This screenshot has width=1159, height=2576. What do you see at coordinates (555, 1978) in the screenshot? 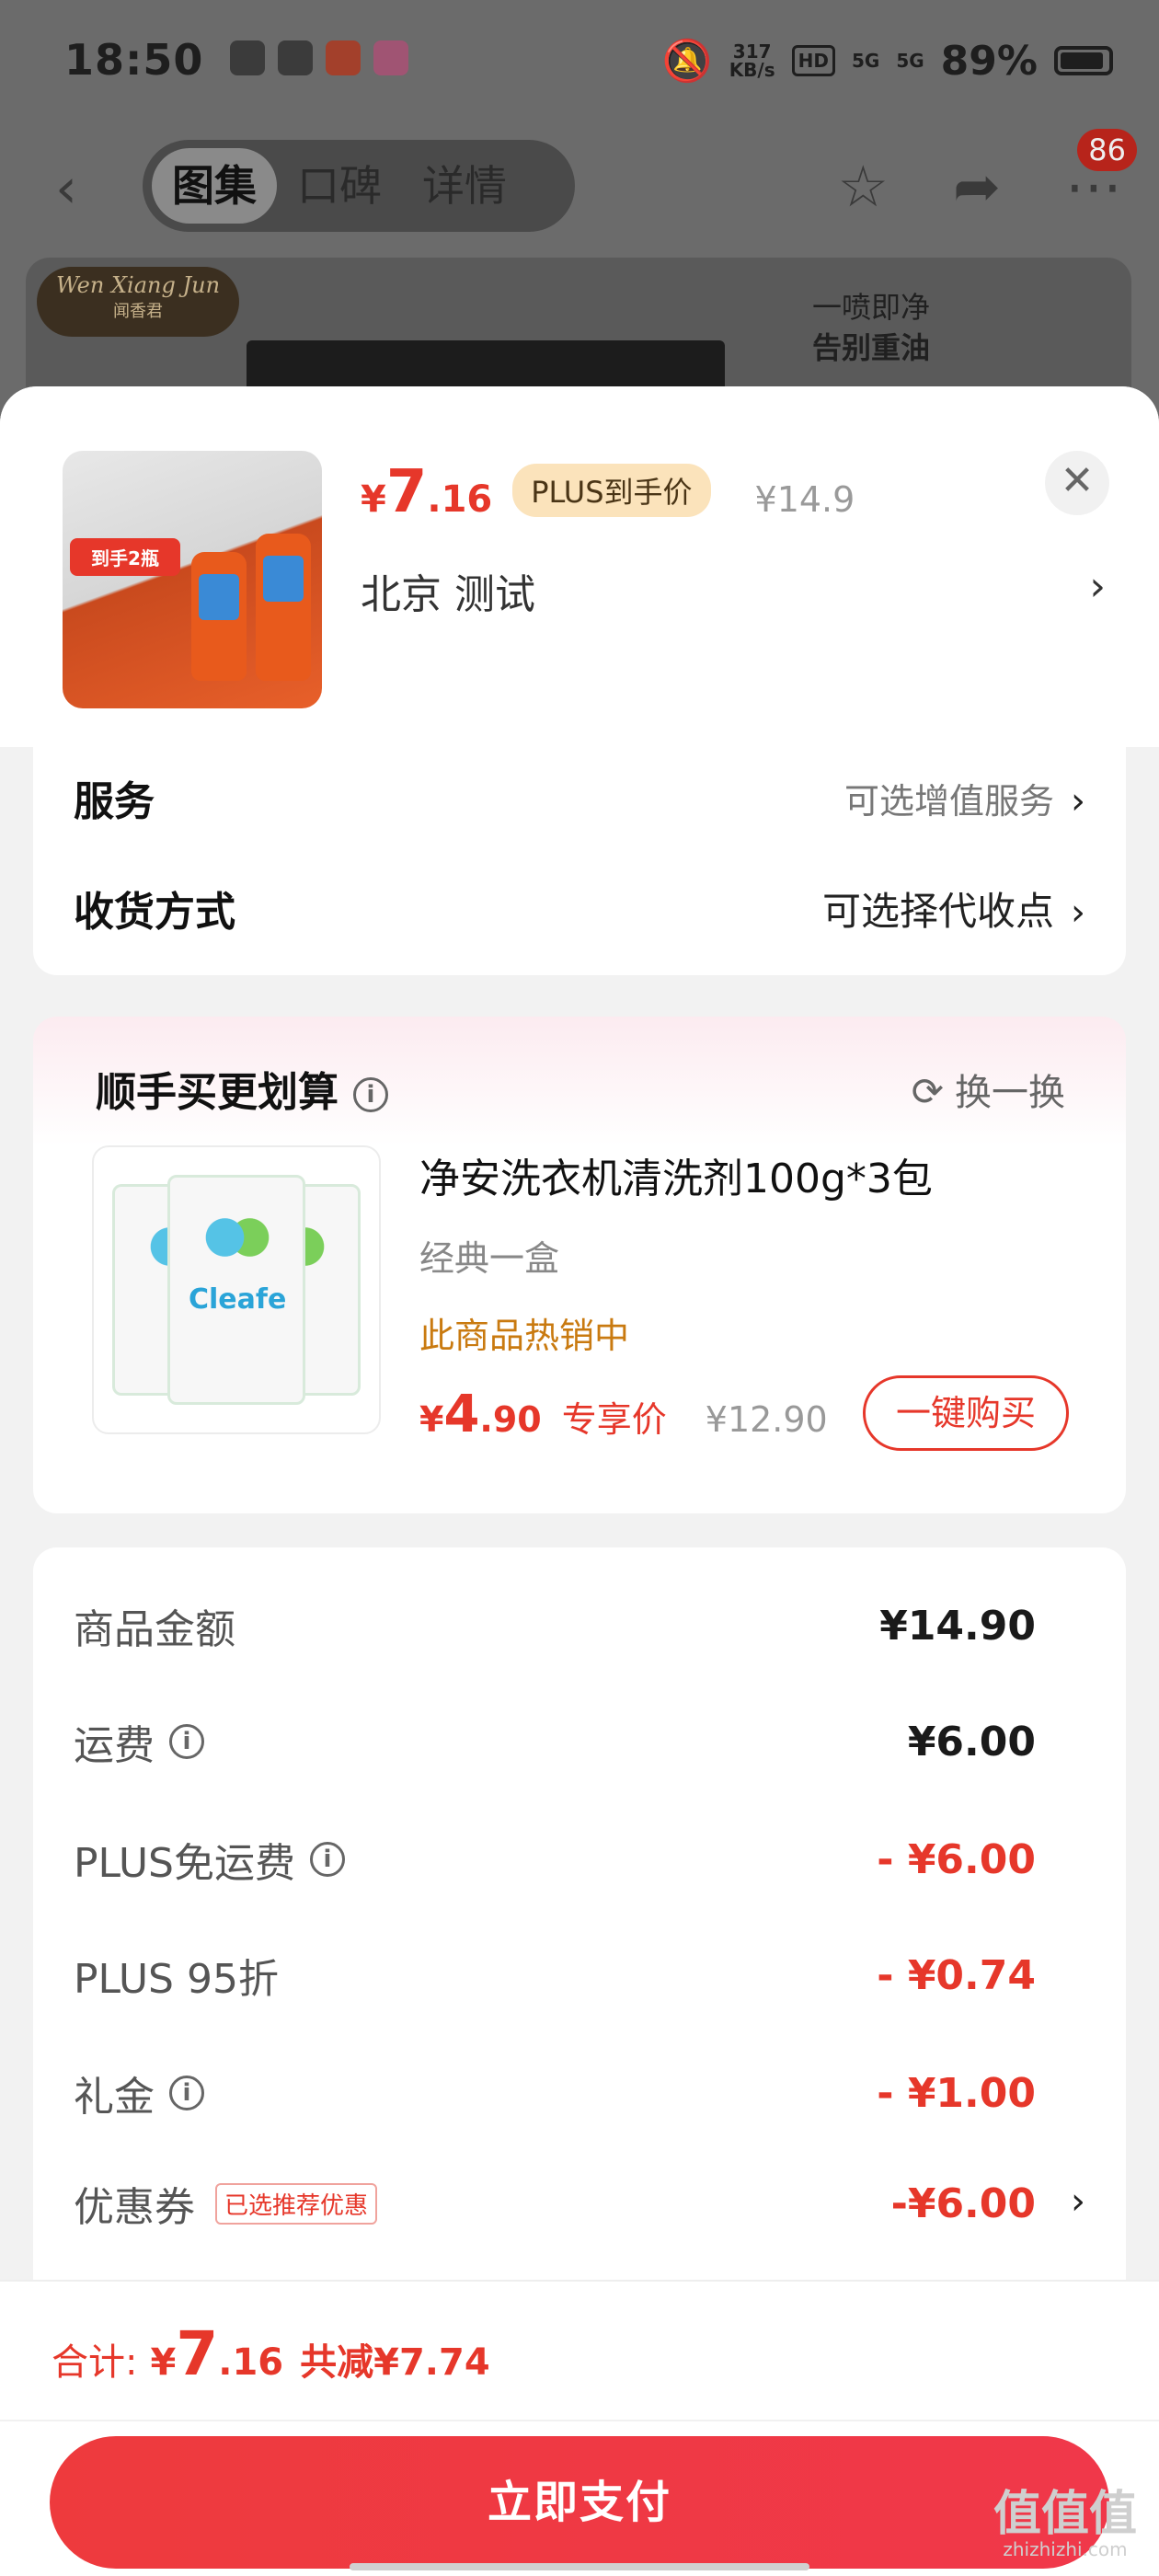
I see `fee-row: PLUS 95折 - ¥0.74` at bounding box center [555, 1978].